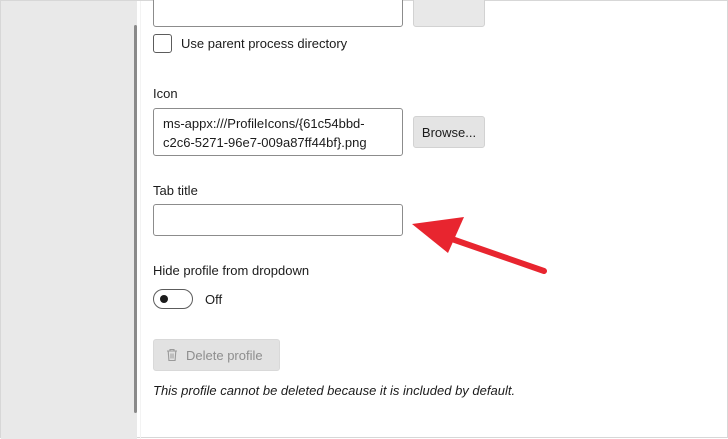 This screenshot has width=728, height=439. What do you see at coordinates (479, 245) in the screenshot?
I see `annotation-arrow` at bounding box center [479, 245].